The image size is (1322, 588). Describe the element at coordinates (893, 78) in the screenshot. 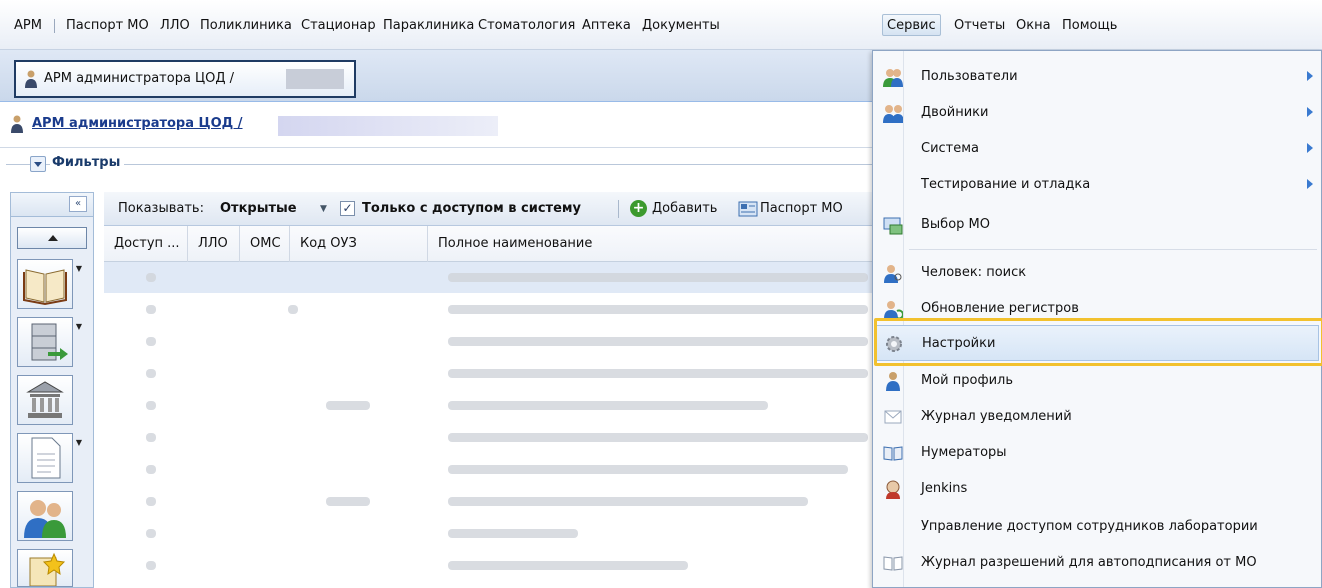

I see `users-icon` at that location.